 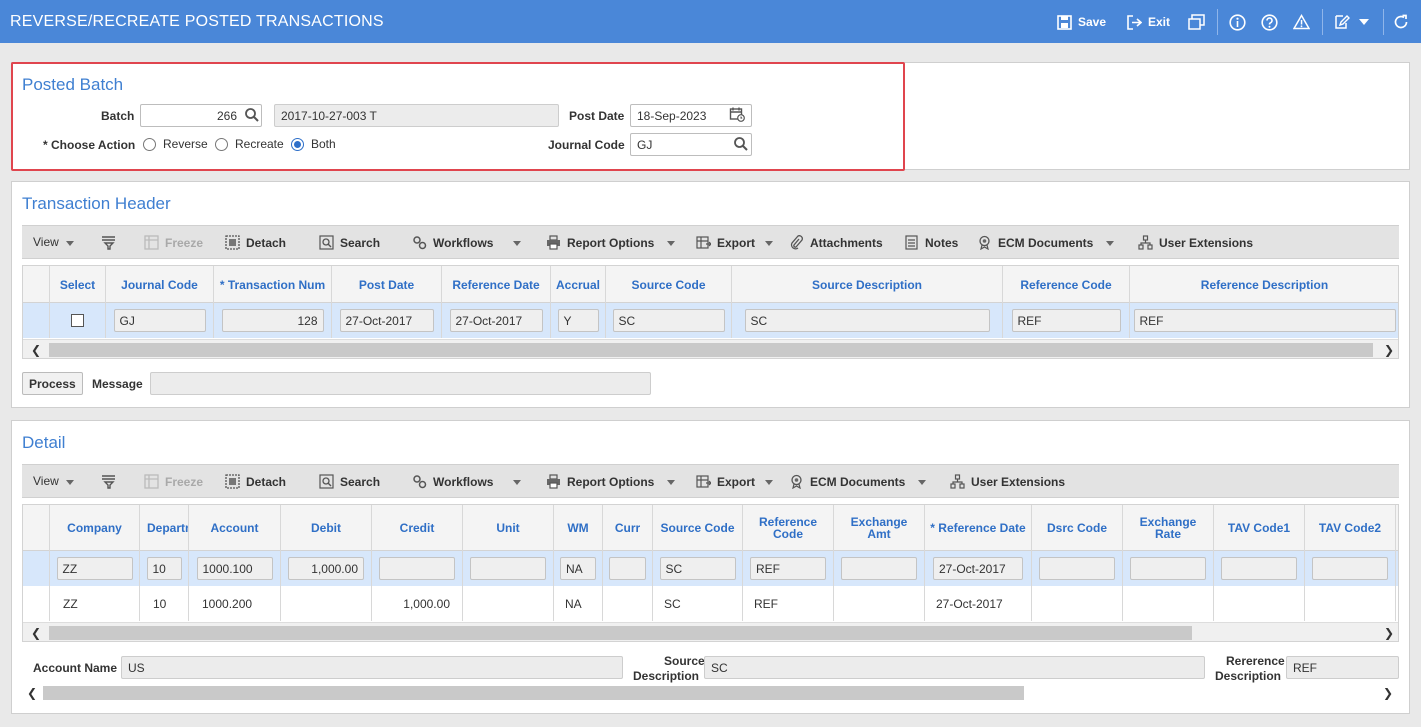 What do you see at coordinates (1350, 528) in the screenshot?
I see `col-tav-code2: TAV Code2` at bounding box center [1350, 528].